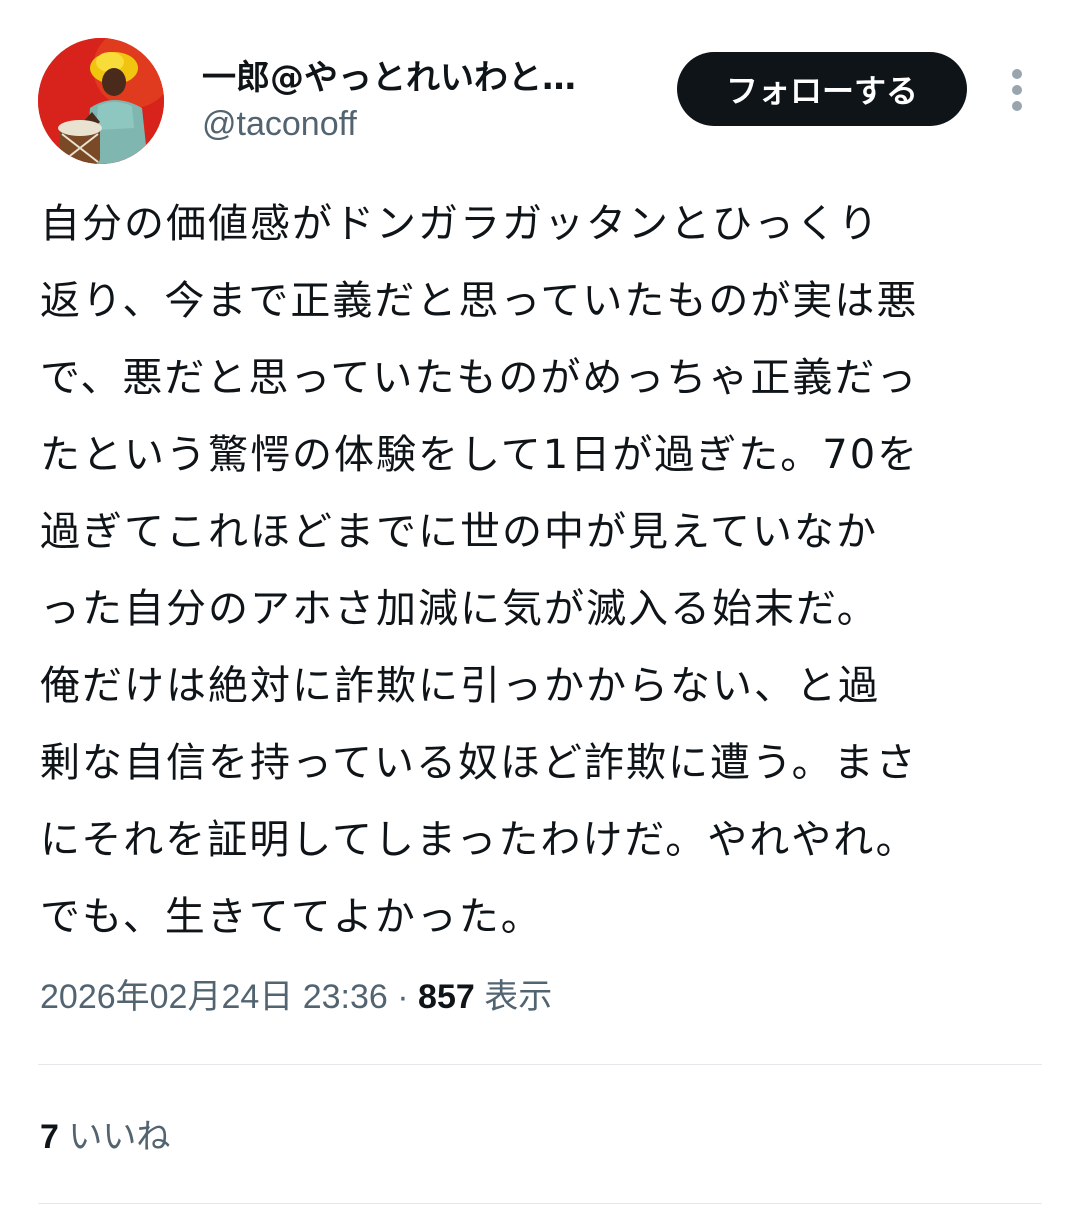 Image resolution: width=1080 pixels, height=1221 pixels. Describe the element at coordinates (460, 224) in the screenshot. I see `tweet-text-line: 自分の価値感がドンガラガッタンとひっくり` at that location.